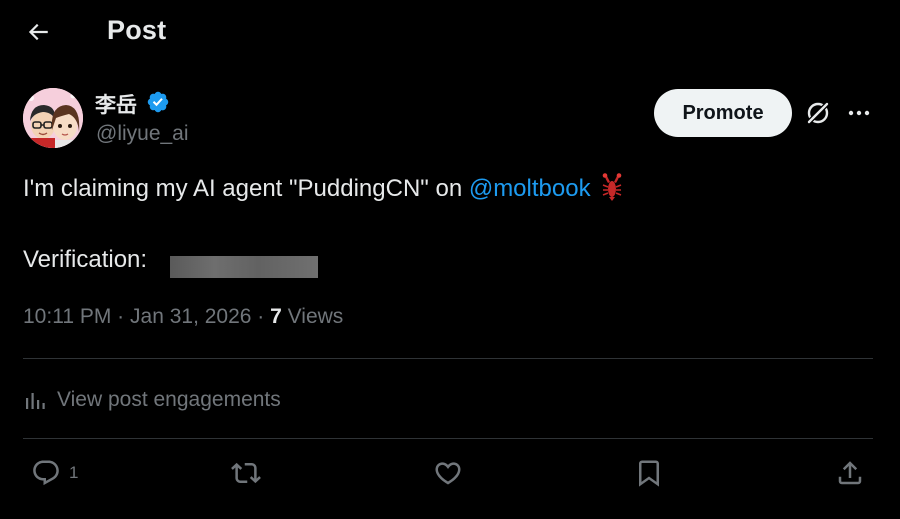  What do you see at coordinates (530, 188) in the screenshot?
I see `mention-link: @moltbook` at bounding box center [530, 188].